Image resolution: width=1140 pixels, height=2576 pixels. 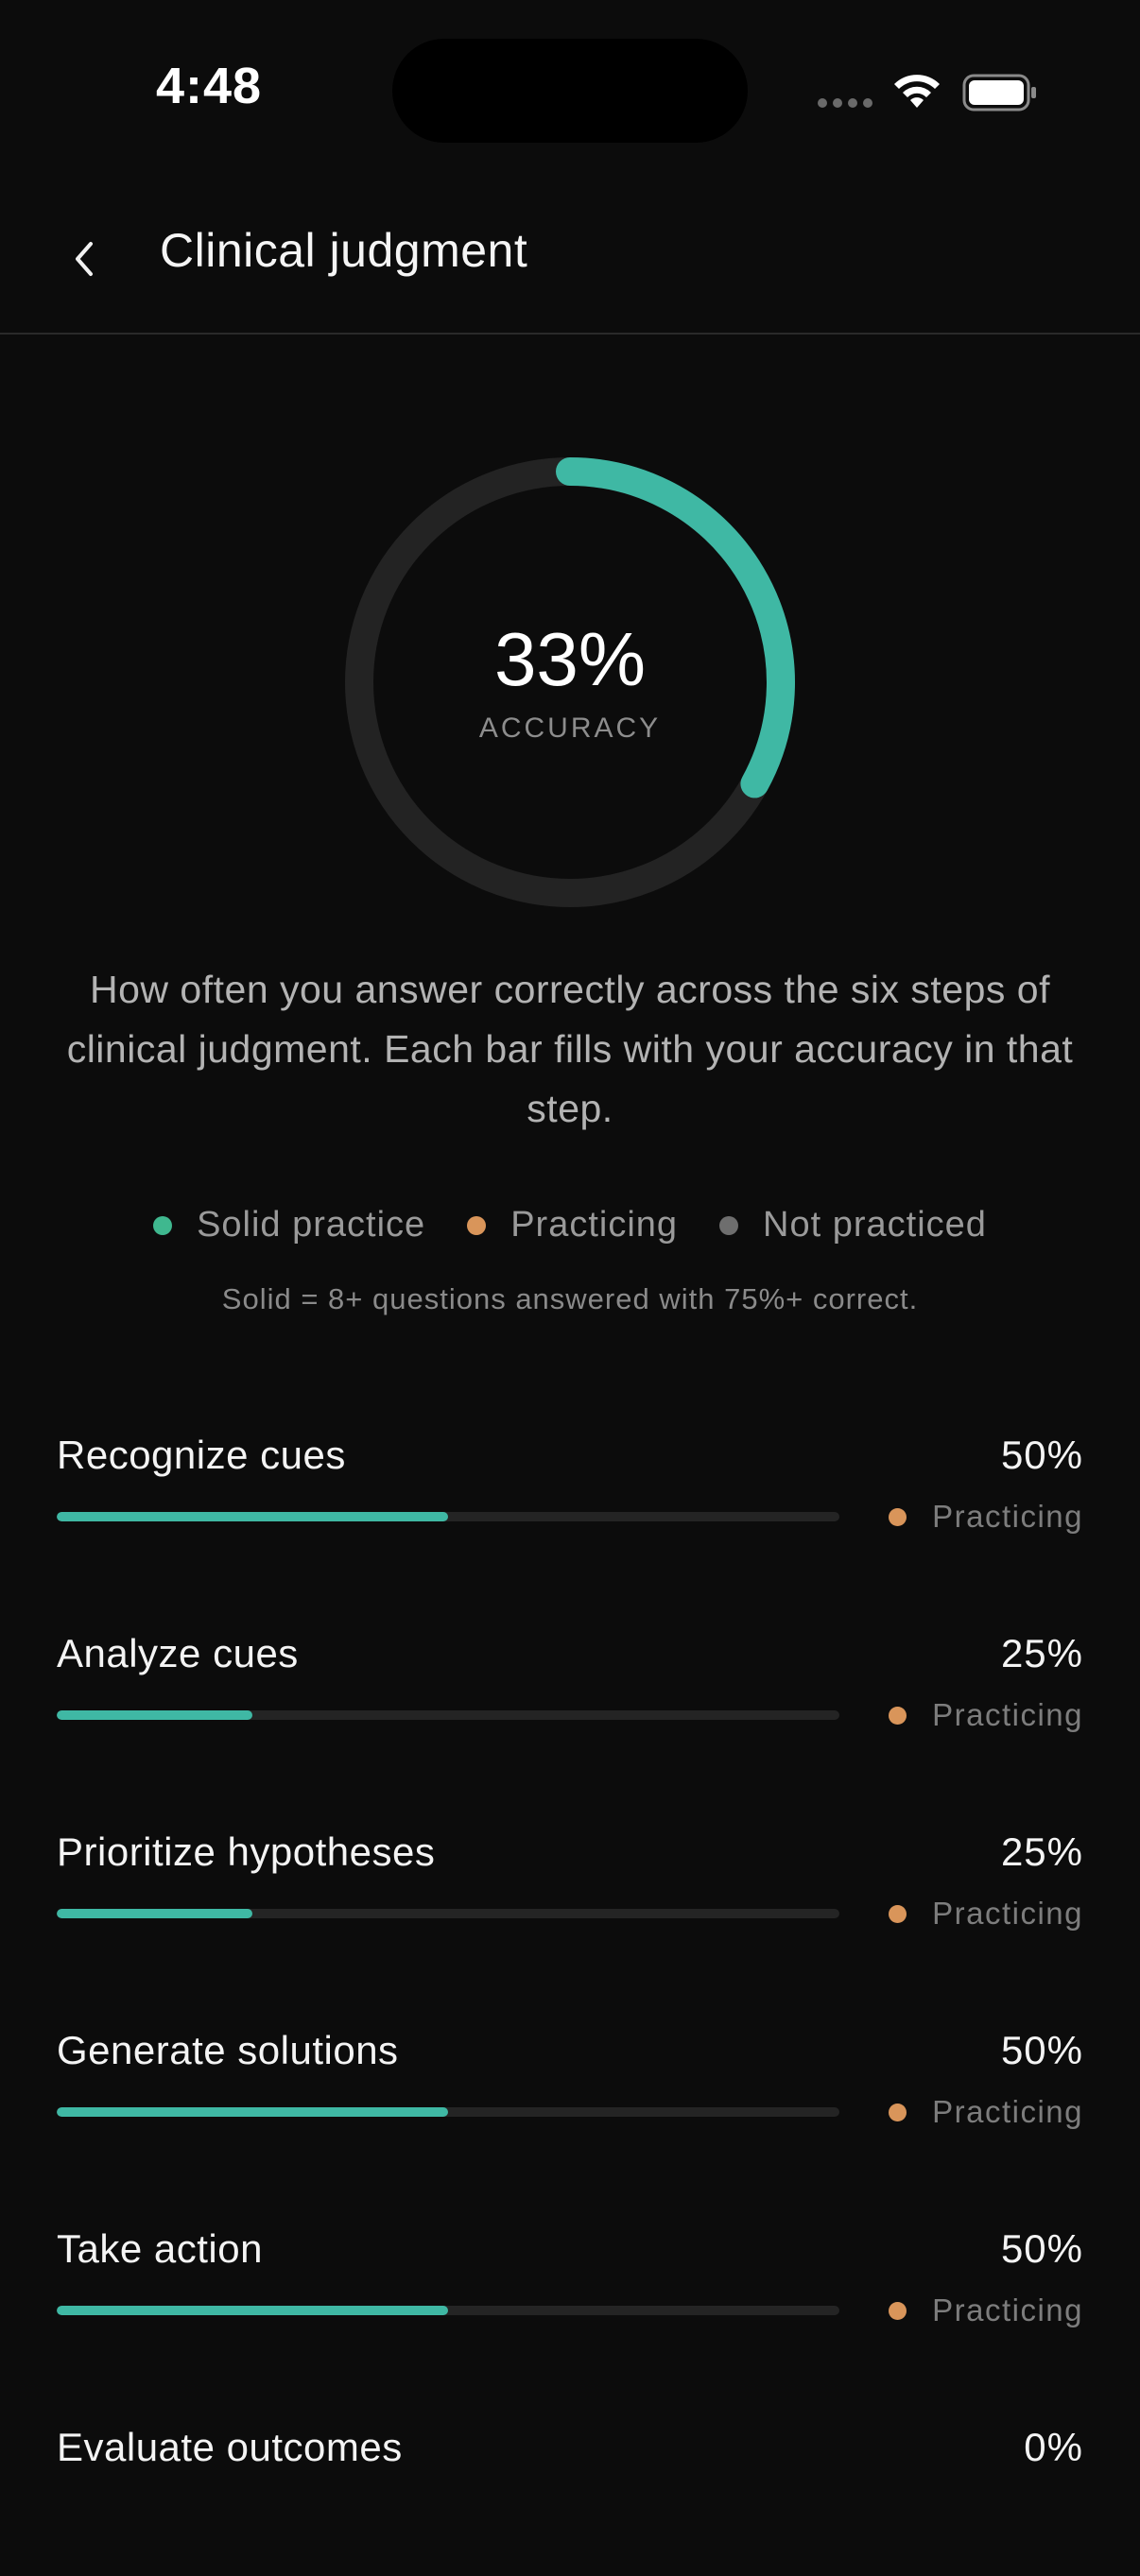 I want to click on accuracy-ring: 33% ACCURACY, so click(x=570, y=682).